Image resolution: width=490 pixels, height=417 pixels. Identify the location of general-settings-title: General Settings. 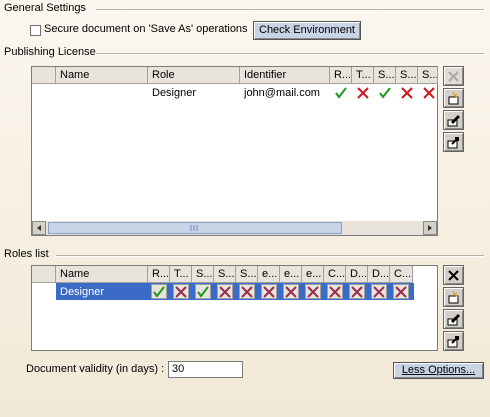
(45, 8).